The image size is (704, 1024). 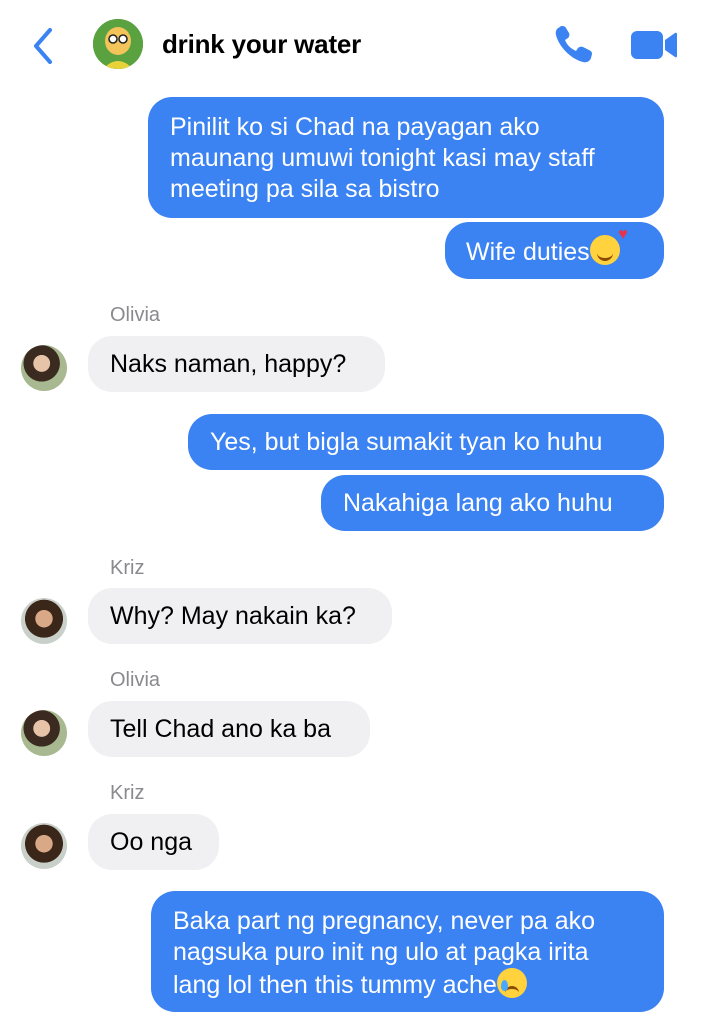 What do you see at coordinates (355, 127) in the screenshot?
I see `message-line: Pinilit ko si Chad na payagan ako` at bounding box center [355, 127].